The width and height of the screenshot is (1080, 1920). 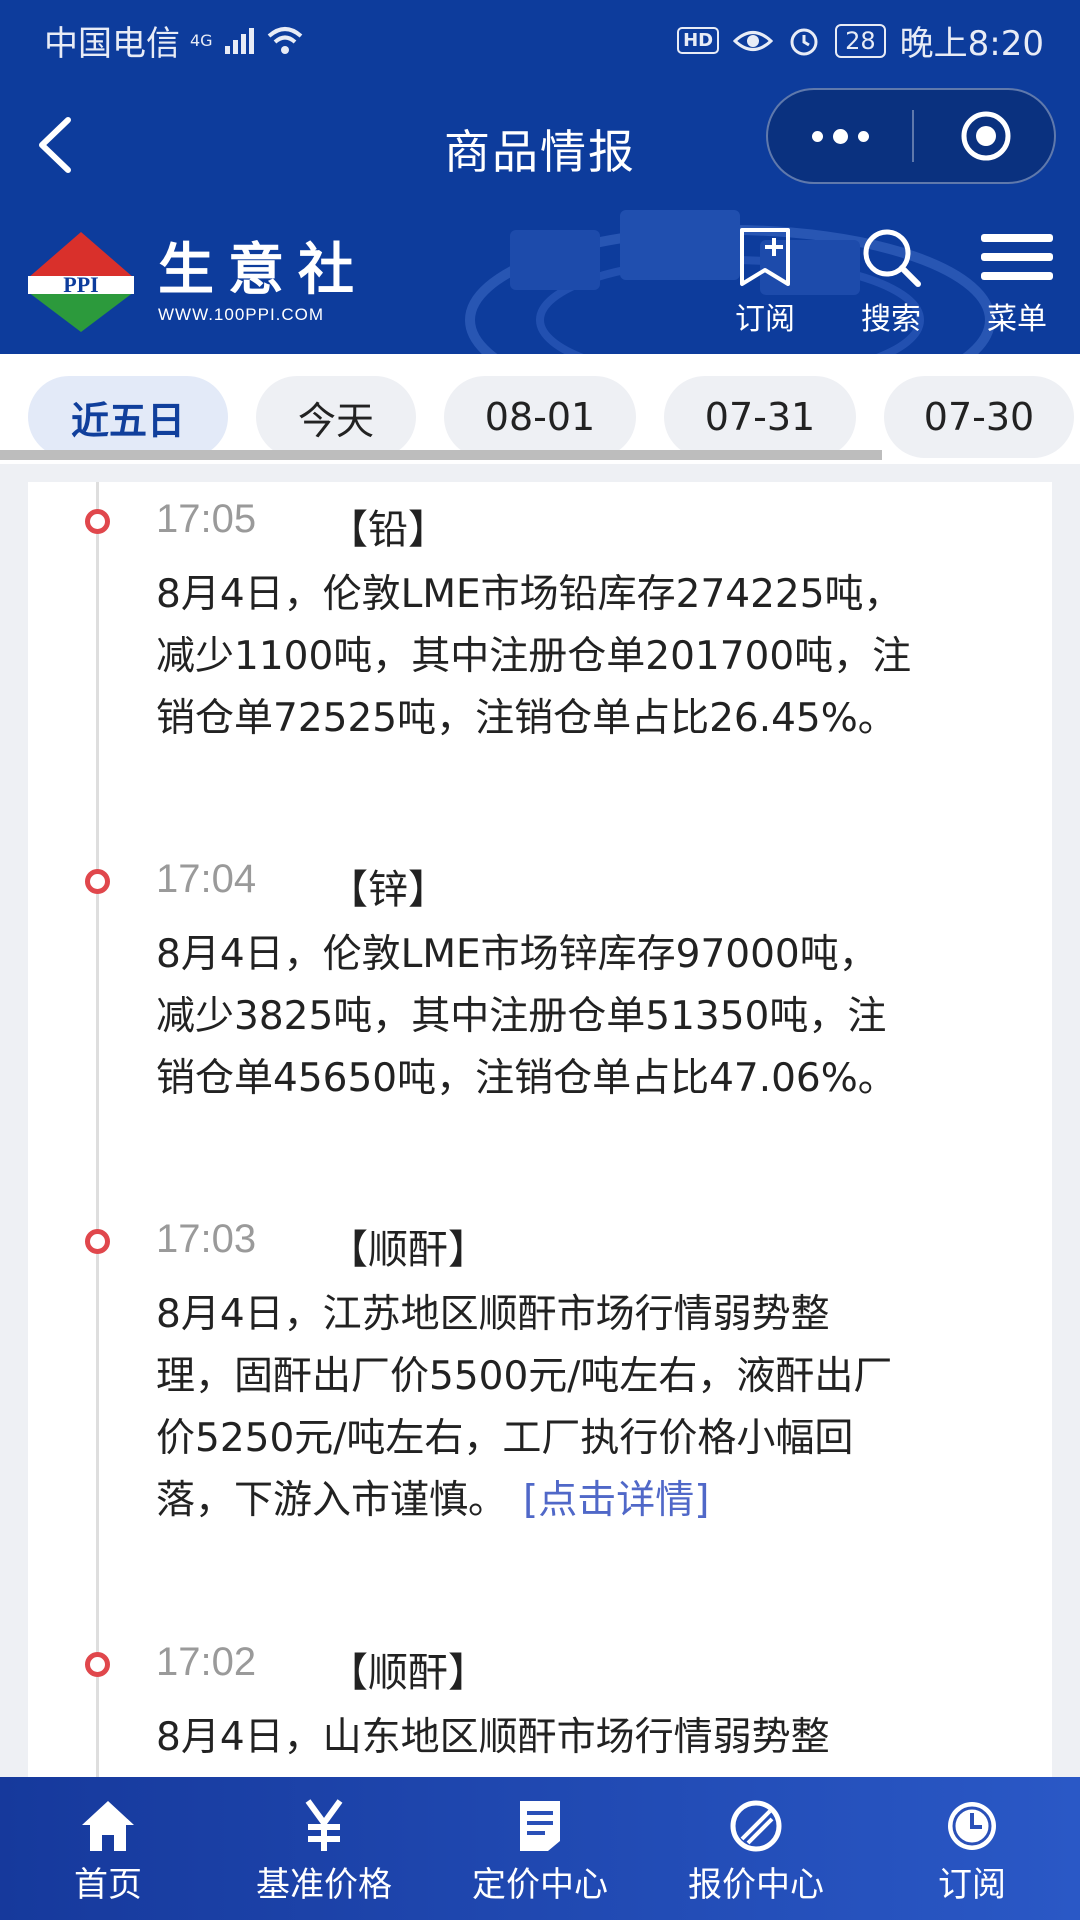 I want to click on entry-line: 减少1100吨，其中注册仓单201700吨，注, so click(x=534, y=656).